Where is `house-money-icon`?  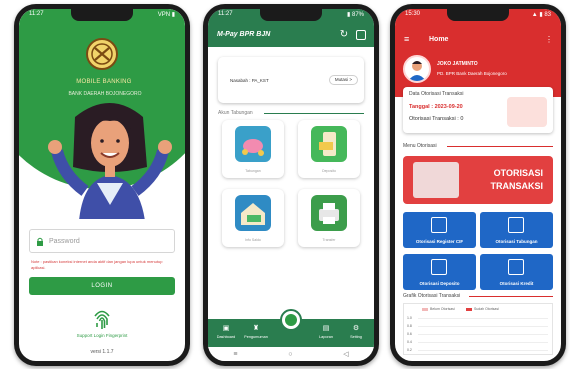 house-money-icon is located at coordinates (253, 213).